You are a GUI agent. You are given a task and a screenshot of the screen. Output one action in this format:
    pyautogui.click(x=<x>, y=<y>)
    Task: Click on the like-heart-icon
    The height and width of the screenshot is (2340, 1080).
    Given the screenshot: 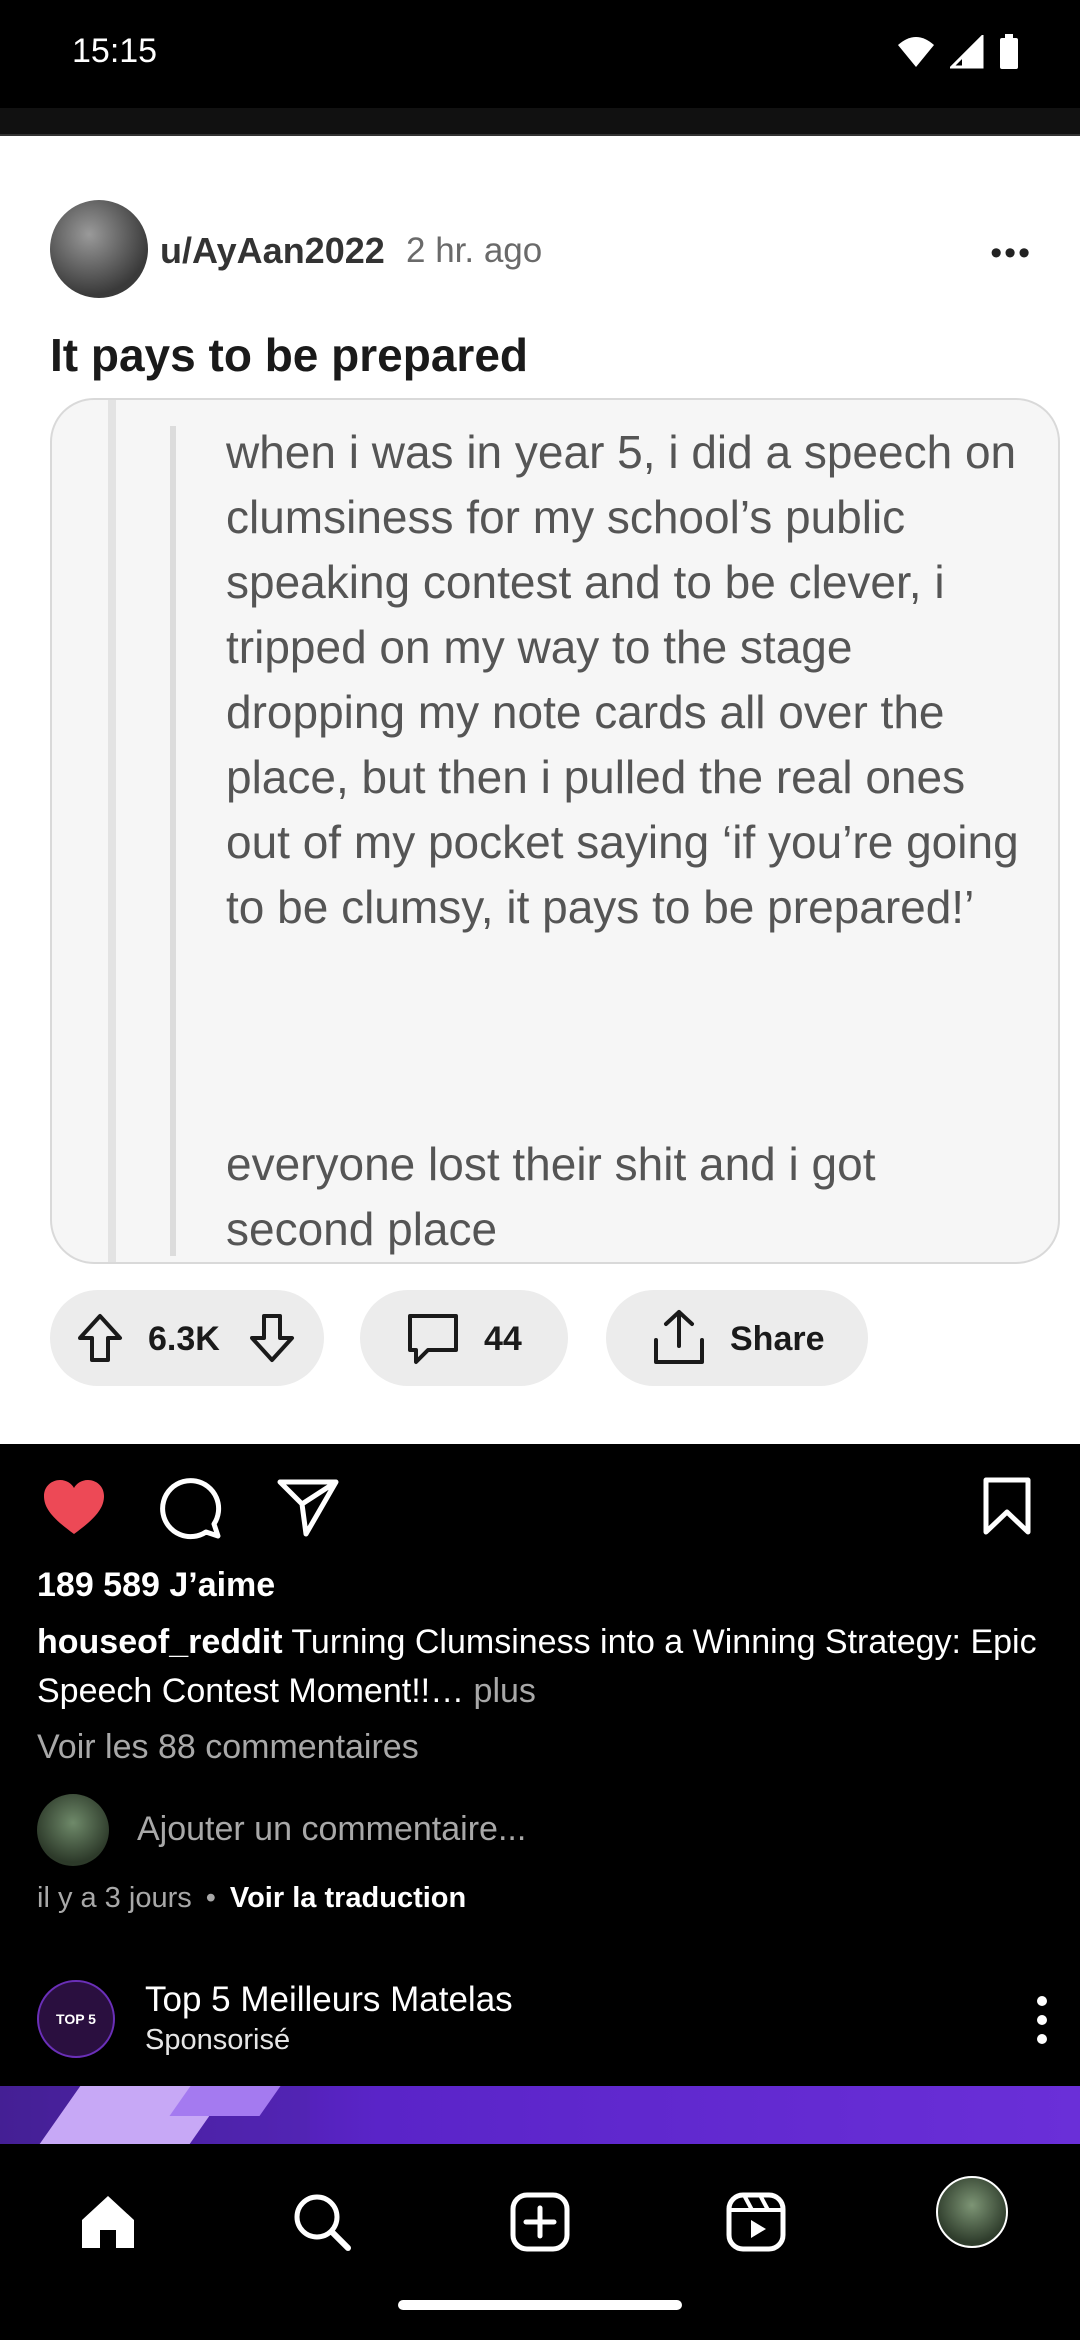 What is the action you would take?
    pyautogui.click(x=74, y=1507)
    